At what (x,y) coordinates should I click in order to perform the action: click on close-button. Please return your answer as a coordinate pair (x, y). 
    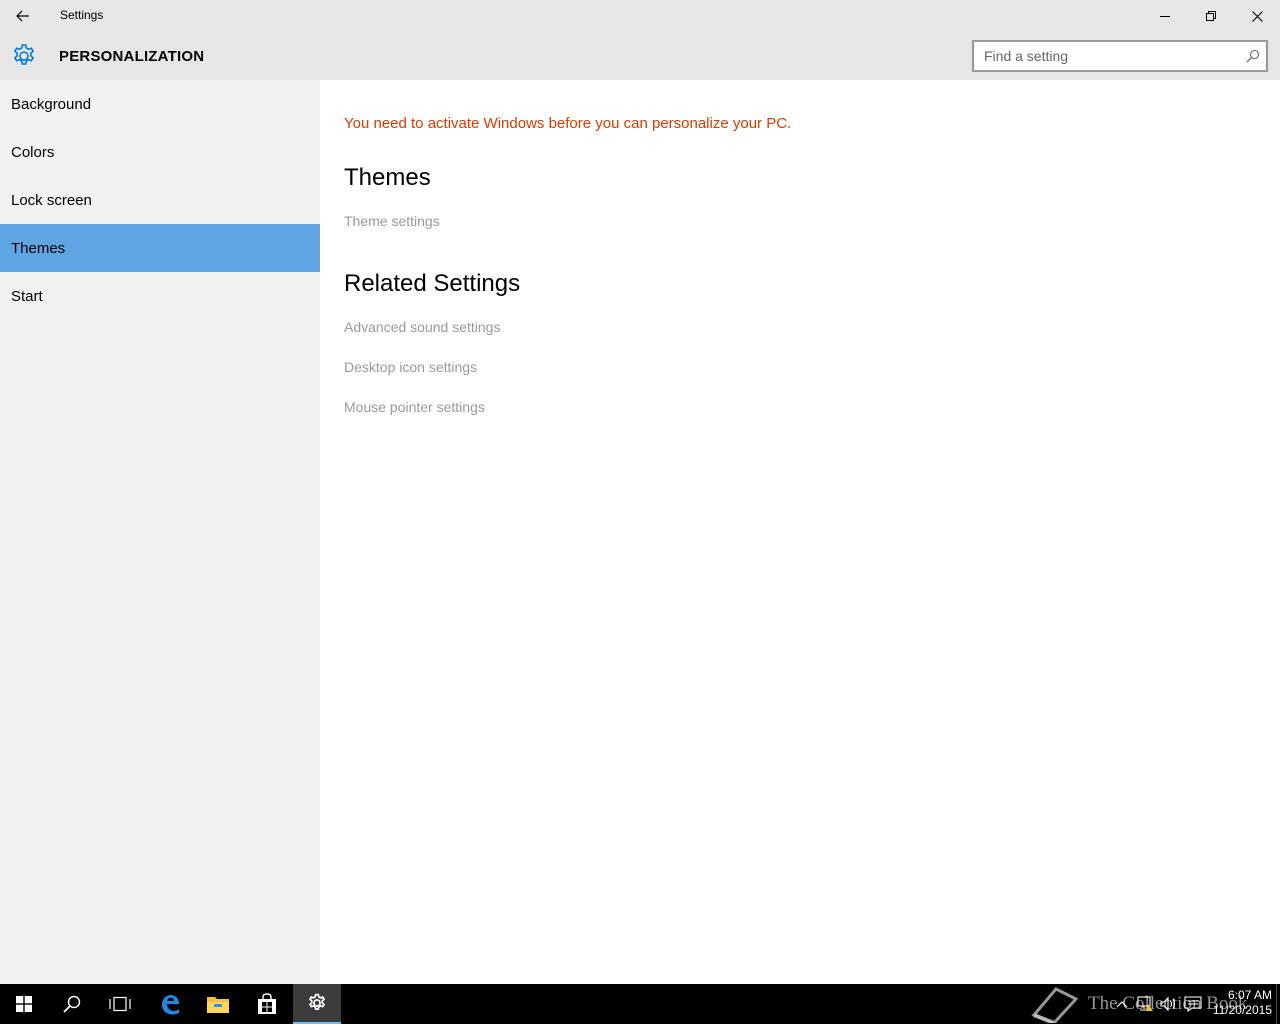
    Looking at the image, I should click on (1257, 16).